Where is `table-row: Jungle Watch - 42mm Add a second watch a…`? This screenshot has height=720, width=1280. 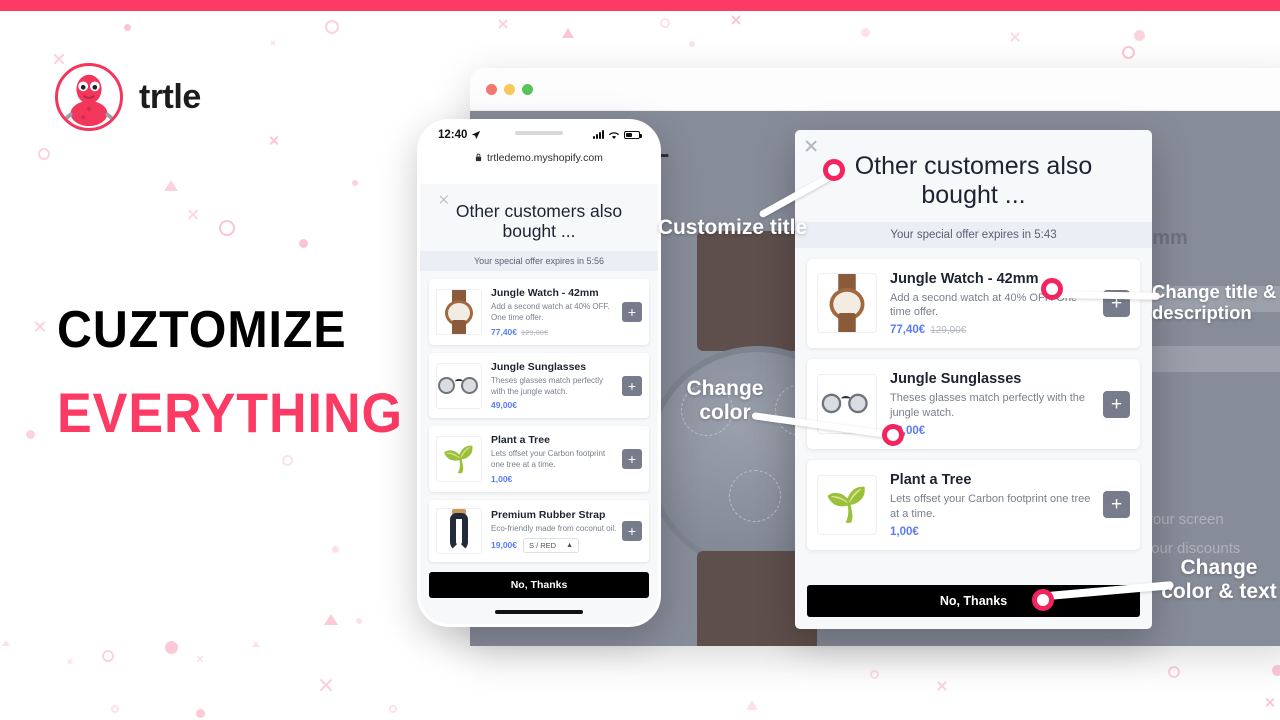
table-row: Jungle Watch - 42mm Add a second watch a… is located at coordinates (973, 303).